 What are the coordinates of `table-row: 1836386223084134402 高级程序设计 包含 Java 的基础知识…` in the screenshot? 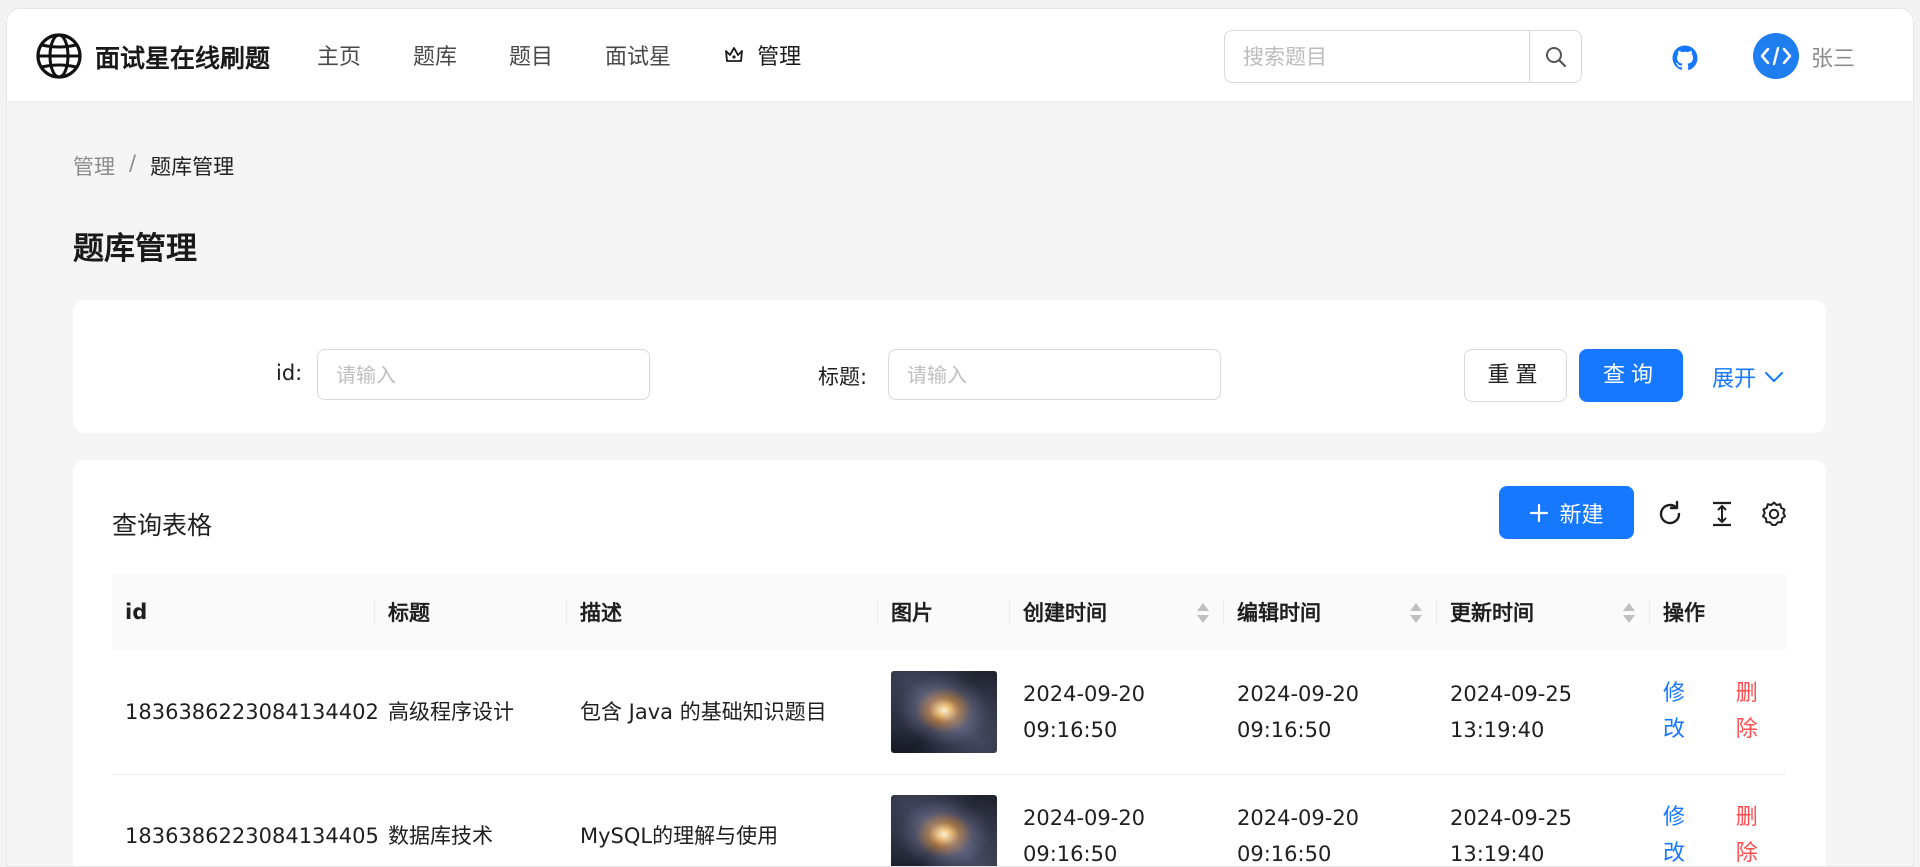 It's located at (949, 712).